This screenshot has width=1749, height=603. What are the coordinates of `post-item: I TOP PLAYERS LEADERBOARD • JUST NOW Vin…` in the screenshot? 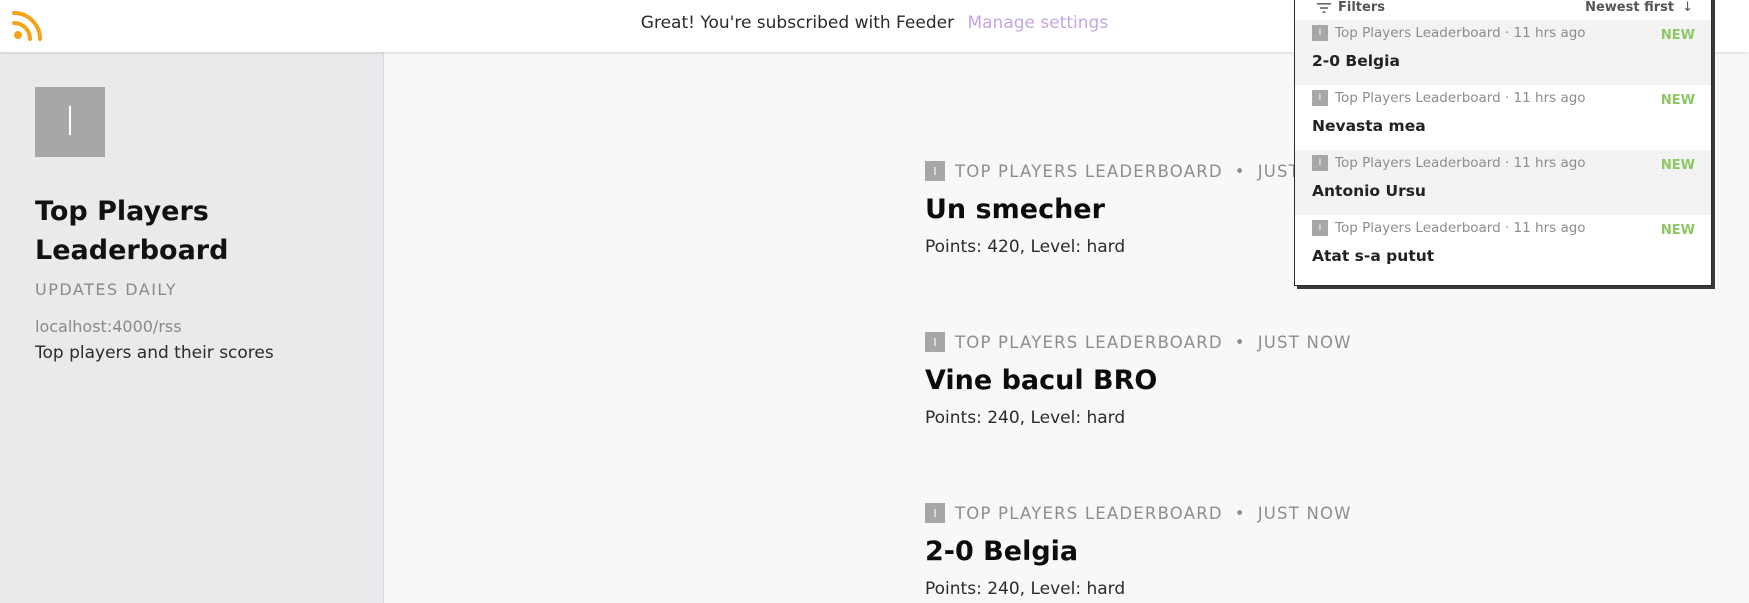 It's located at (1225, 379).